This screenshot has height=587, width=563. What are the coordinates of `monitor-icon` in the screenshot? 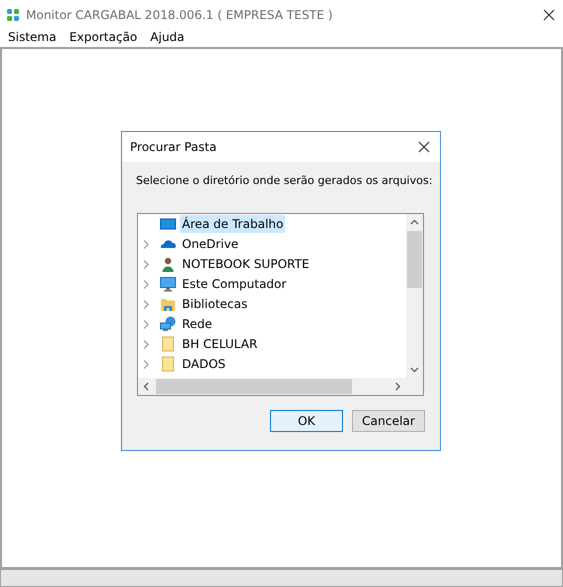 It's located at (168, 284).